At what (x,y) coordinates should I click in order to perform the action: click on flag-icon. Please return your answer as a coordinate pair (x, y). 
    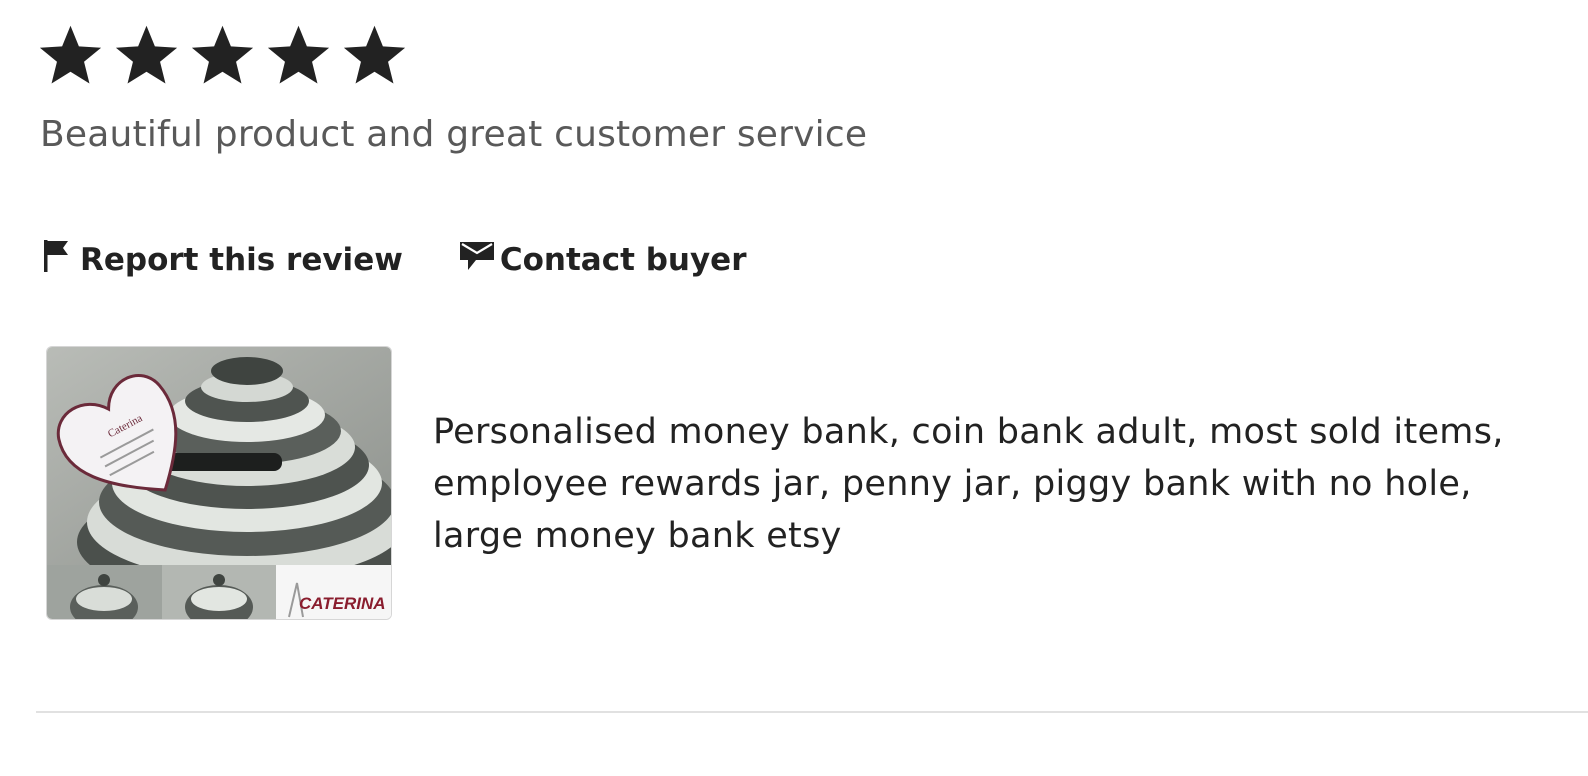
    Looking at the image, I should click on (56, 260).